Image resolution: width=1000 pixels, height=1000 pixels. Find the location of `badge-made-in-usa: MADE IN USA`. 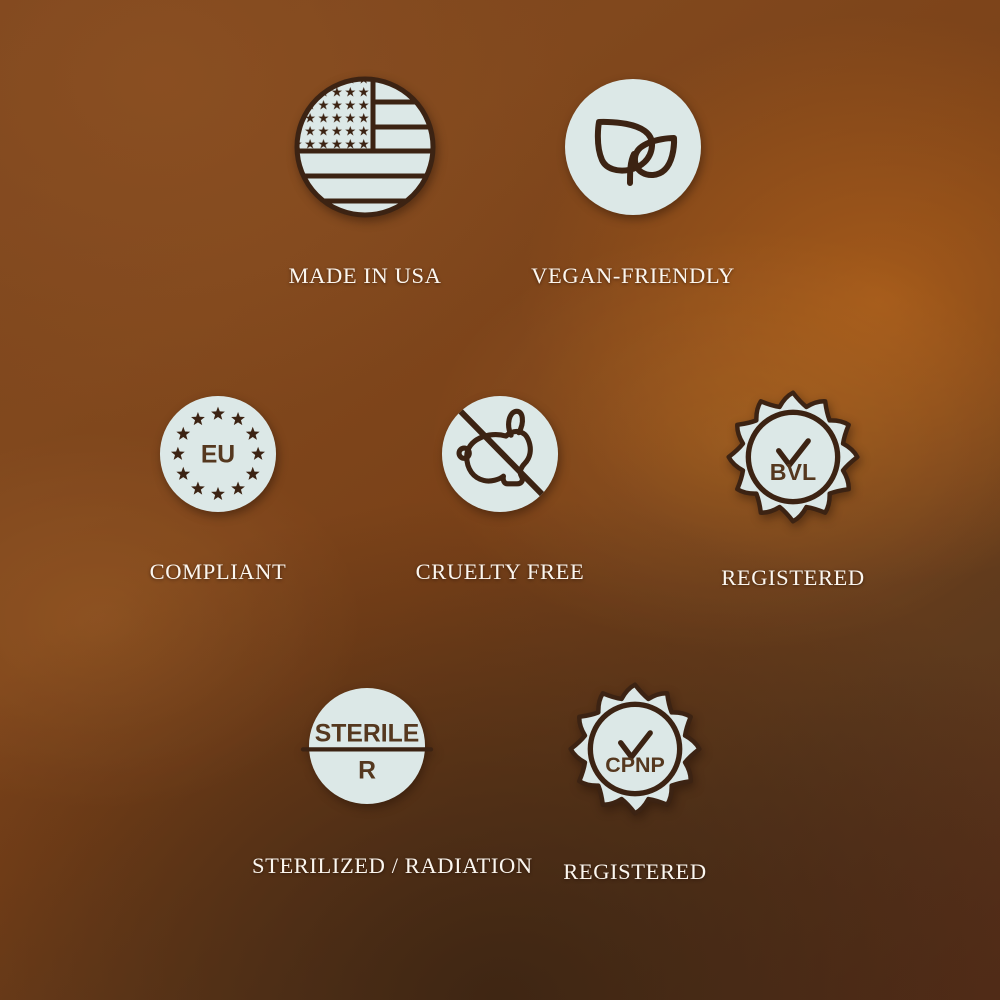

badge-made-in-usa: MADE IN USA is located at coordinates (365, 180).